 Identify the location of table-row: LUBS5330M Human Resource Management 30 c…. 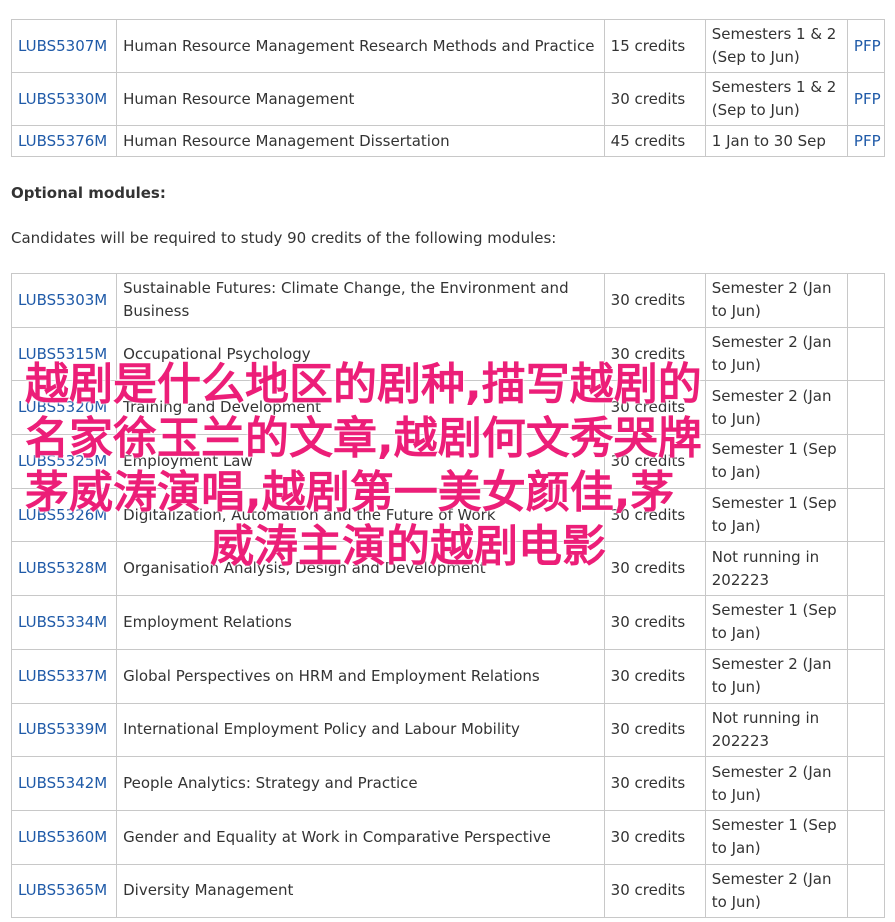
(448, 99).